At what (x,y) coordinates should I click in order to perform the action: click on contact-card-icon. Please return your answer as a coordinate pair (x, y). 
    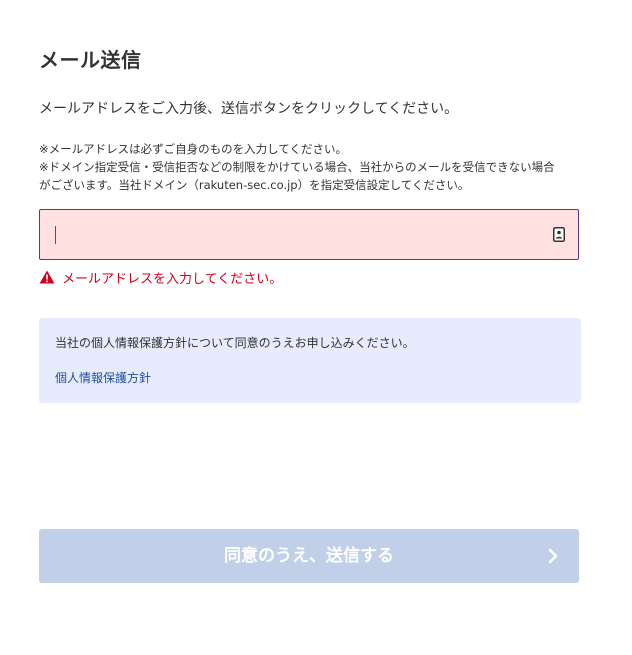
    Looking at the image, I should click on (559, 234).